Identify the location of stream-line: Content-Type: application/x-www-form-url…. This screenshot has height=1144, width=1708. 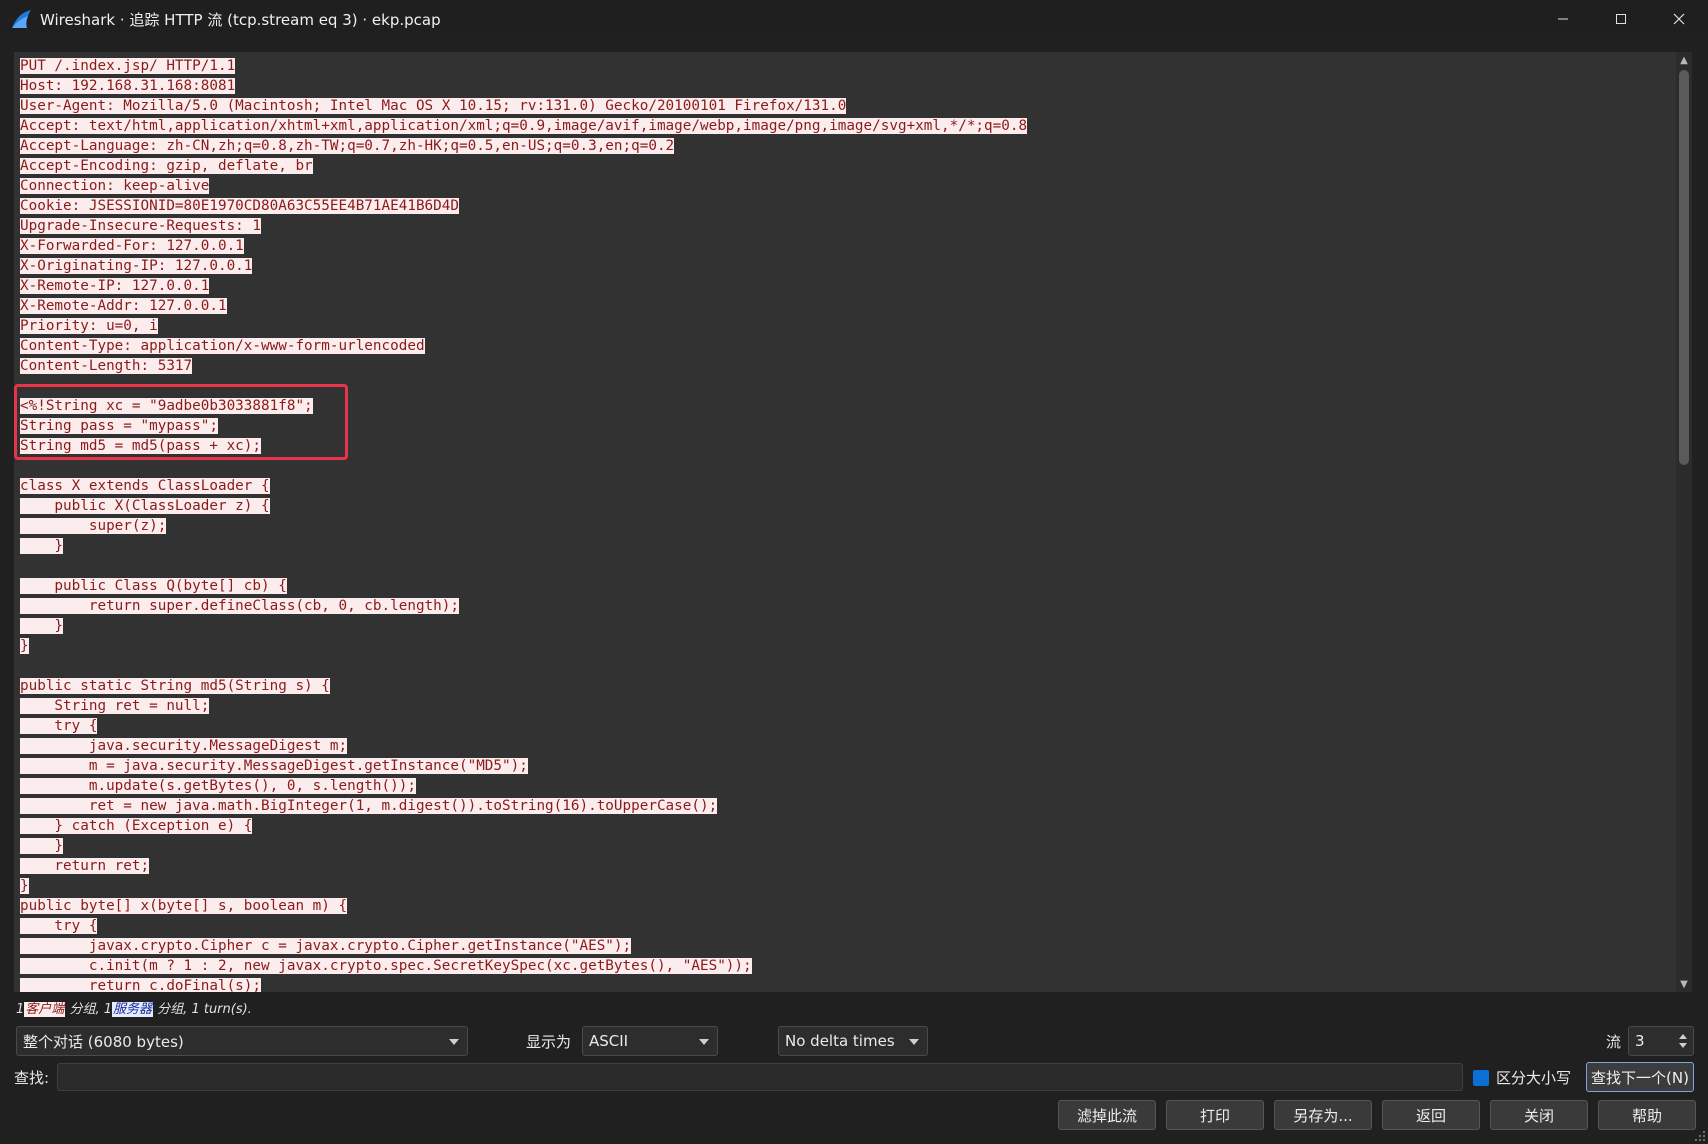
(523, 346).